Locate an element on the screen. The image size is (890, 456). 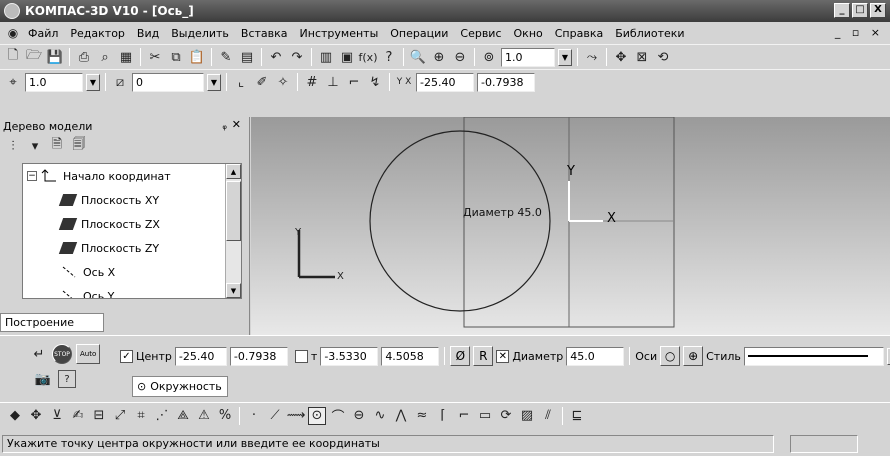
chamfer-icon: ⌈ is located at coordinates (443, 416).